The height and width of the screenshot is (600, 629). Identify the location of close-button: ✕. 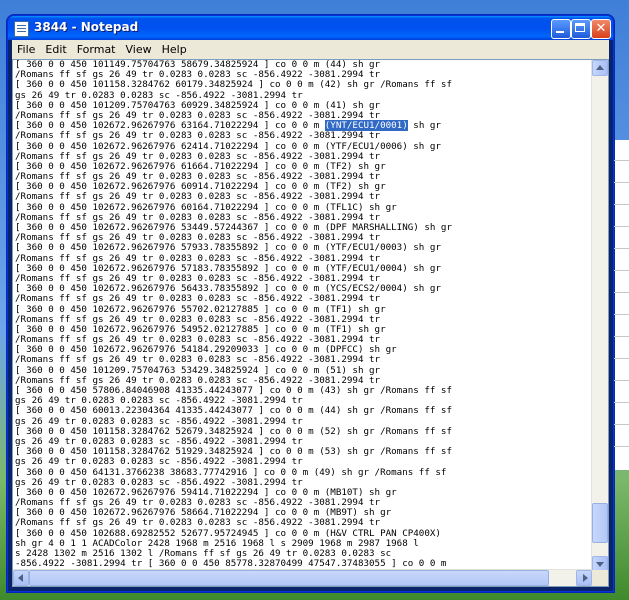
(601, 29).